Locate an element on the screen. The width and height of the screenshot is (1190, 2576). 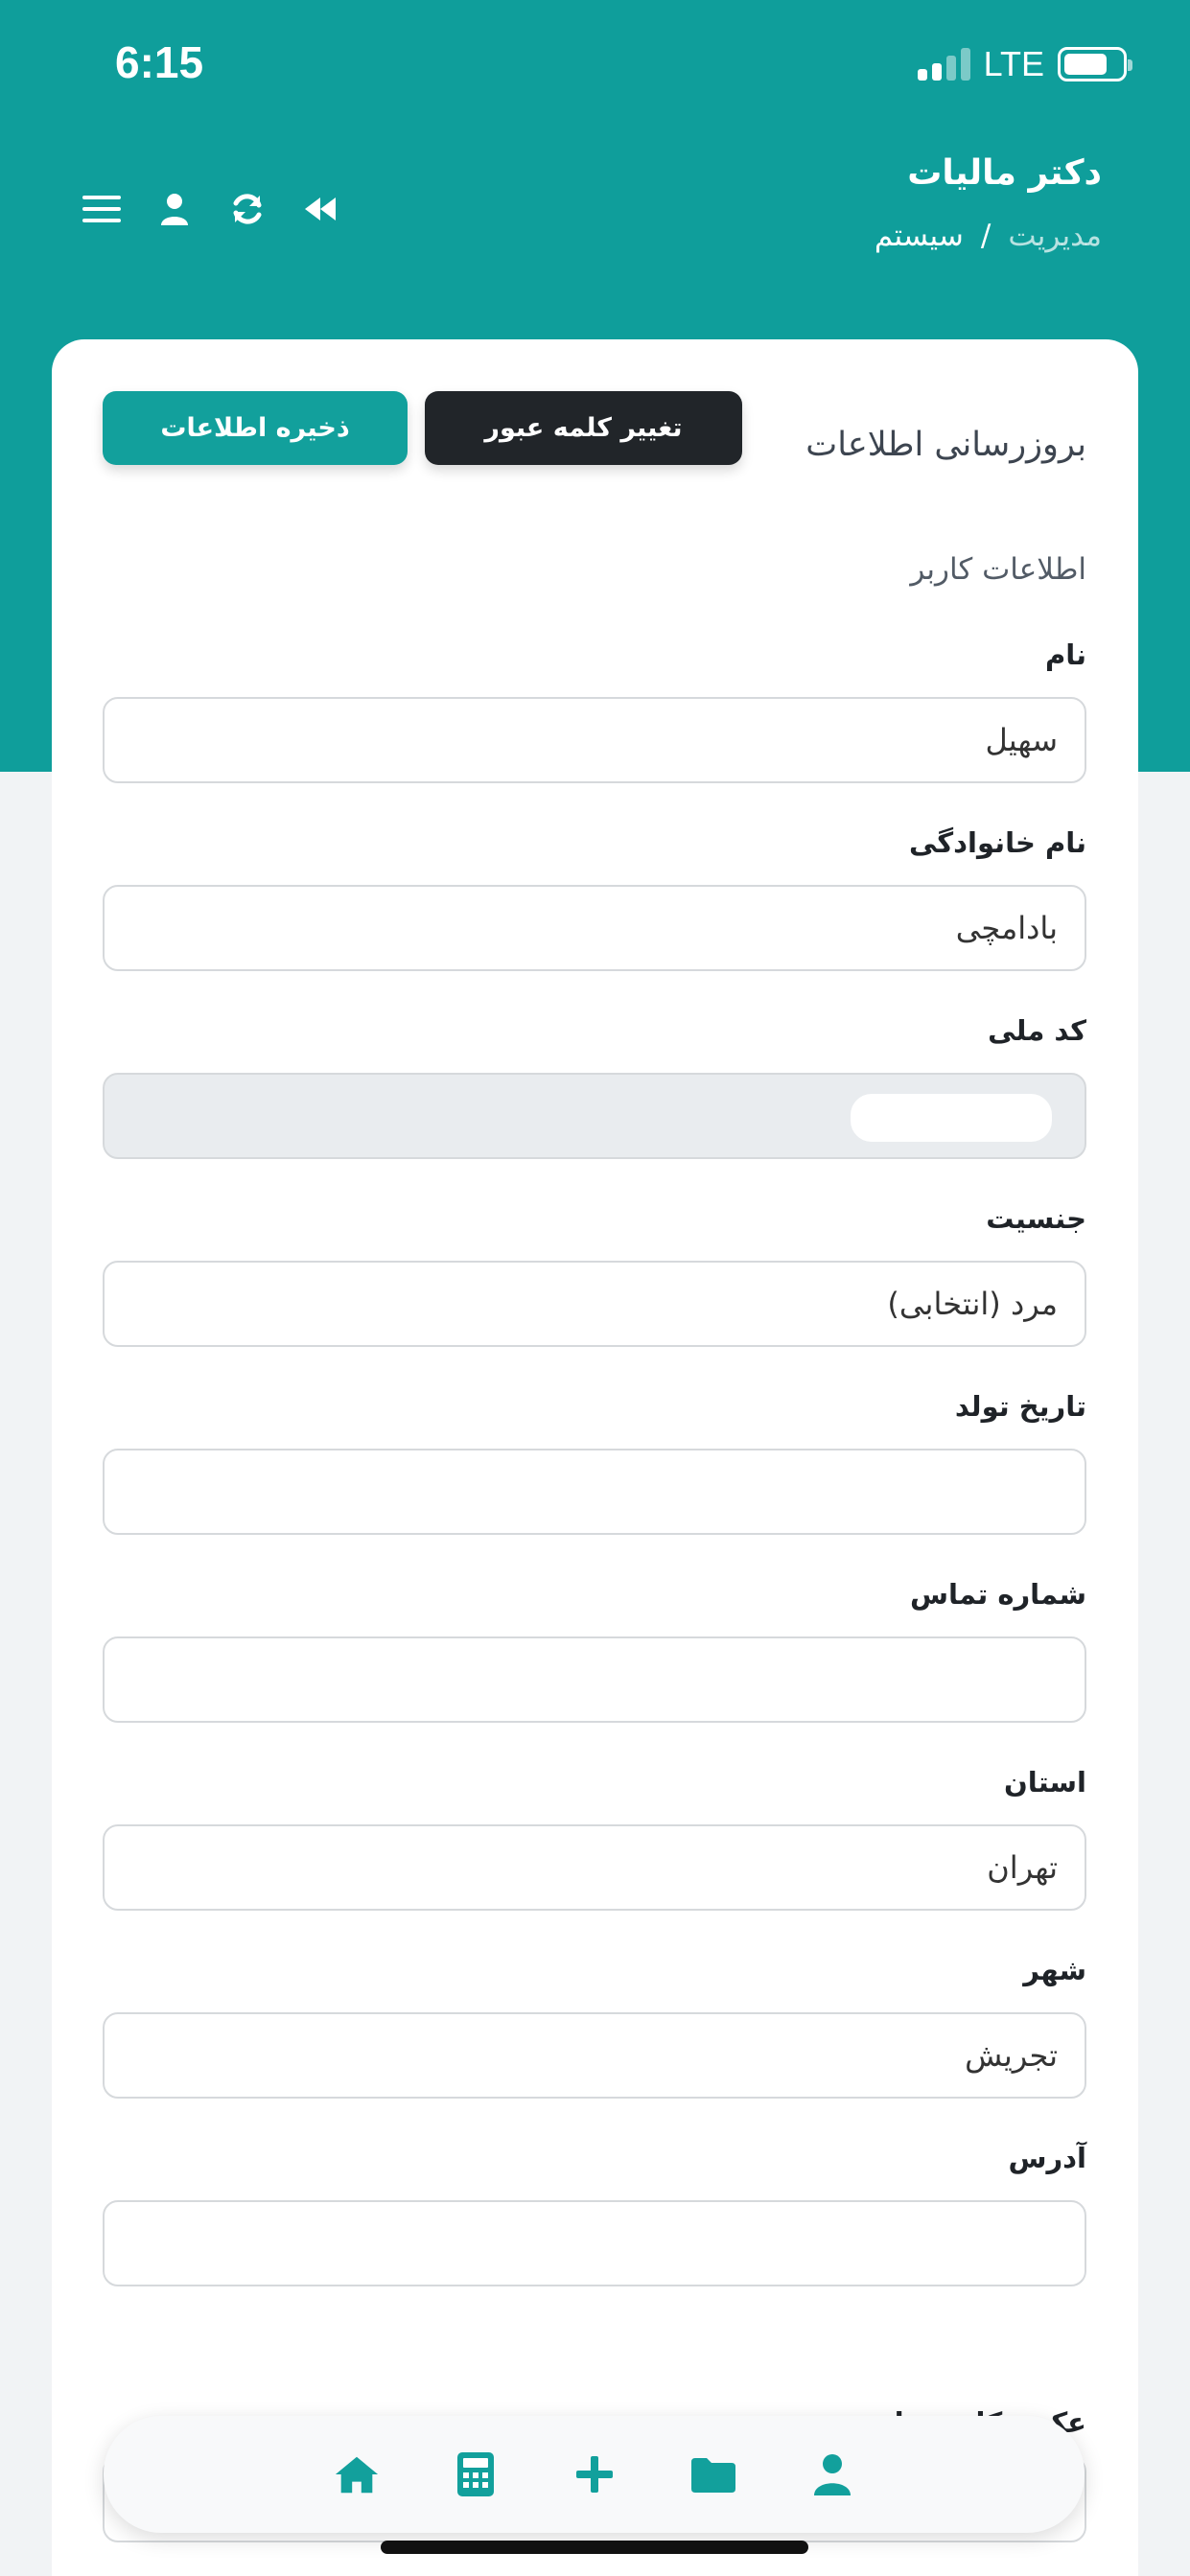
address-input is located at coordinates (594, 2243).